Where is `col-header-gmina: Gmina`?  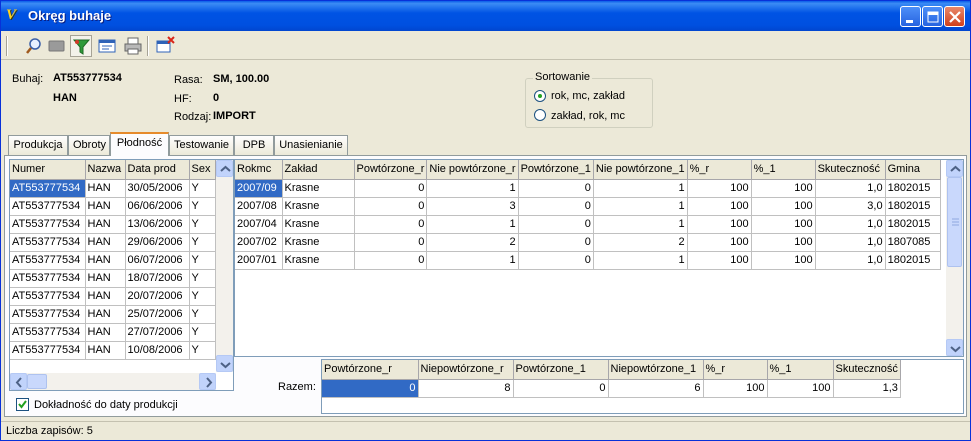
col-header-gmina: Gmina is located at coordinates (913, 170).